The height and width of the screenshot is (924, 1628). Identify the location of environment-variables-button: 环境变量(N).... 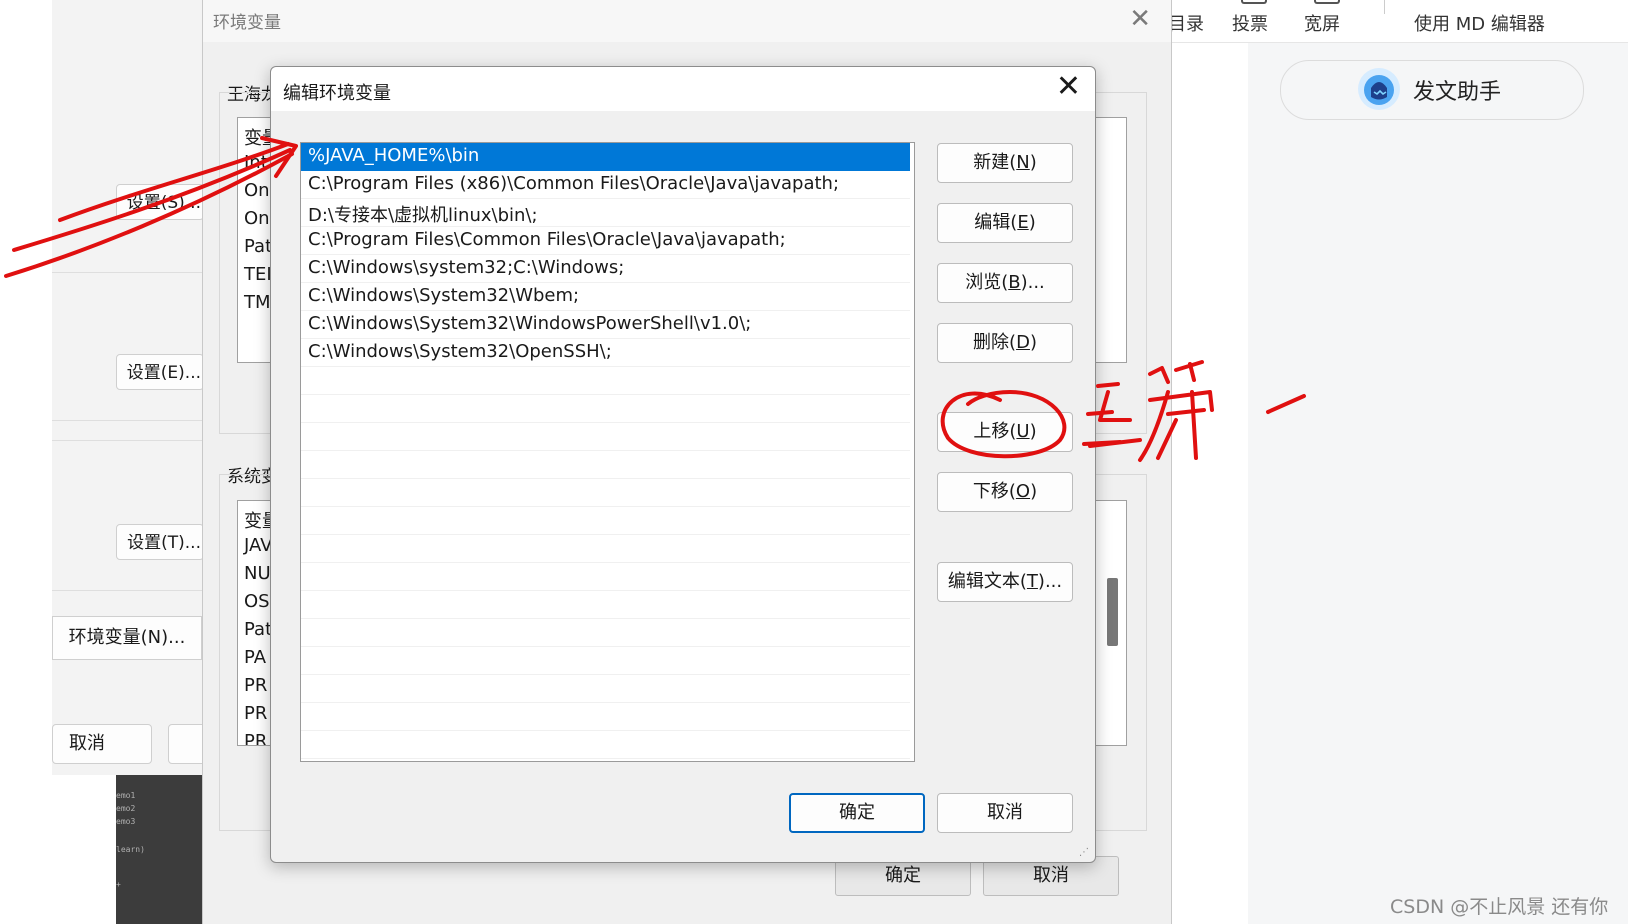
(127, 638).